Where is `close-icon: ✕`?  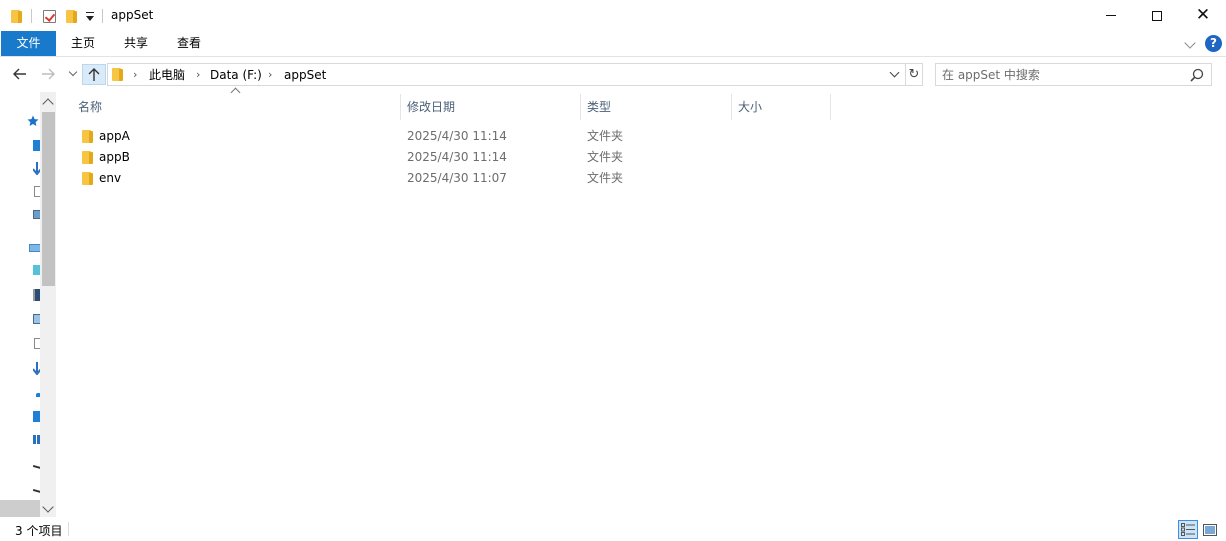
close-icon: ✕ is located at coordinates (1203, 15).